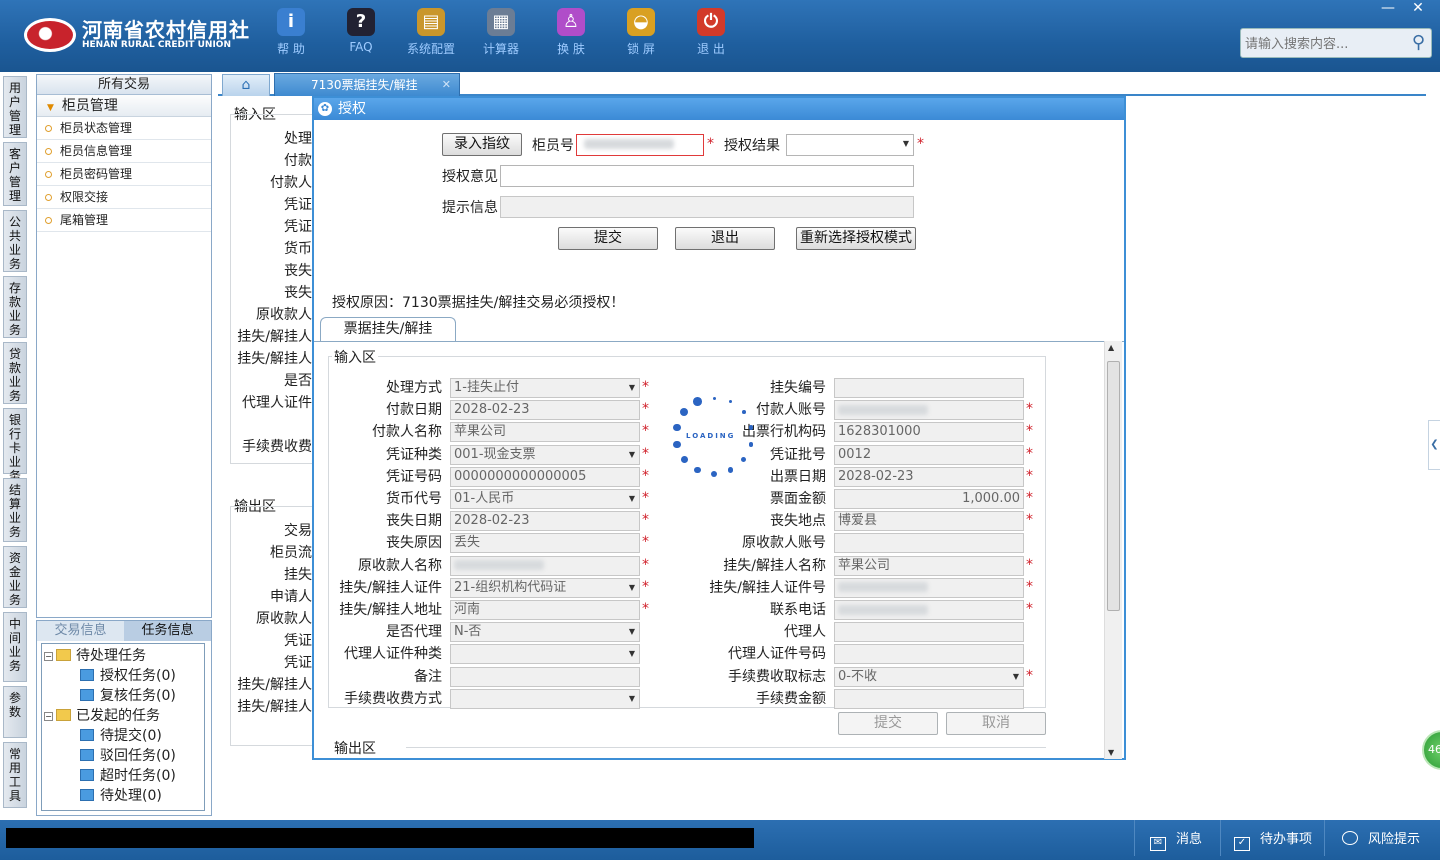  What do you see at coordinates (15, 577) in the screenshot?
I see `vnav-item-7: 资金业务` at bounding box center [15, 577].